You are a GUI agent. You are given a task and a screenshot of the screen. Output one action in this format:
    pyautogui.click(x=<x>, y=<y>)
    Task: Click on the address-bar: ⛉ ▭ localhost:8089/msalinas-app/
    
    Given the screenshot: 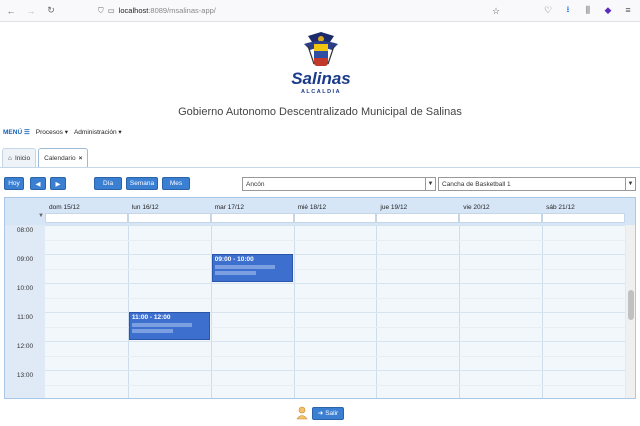 What is the action you would take?
    pyautogui.click(x=308, y=10)
    